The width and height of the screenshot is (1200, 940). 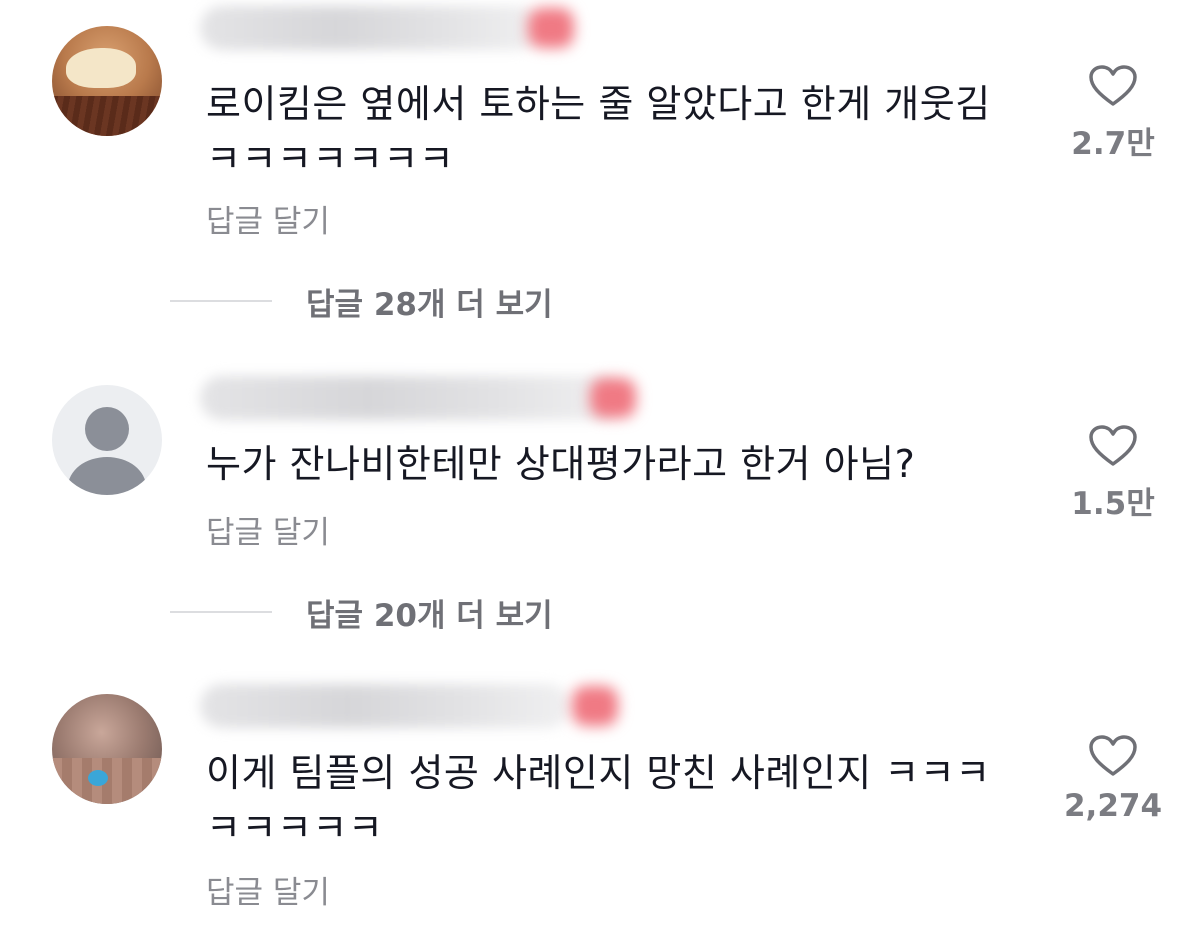 I want to click on like-count: 1.5만, so click(x=1113, y=504).